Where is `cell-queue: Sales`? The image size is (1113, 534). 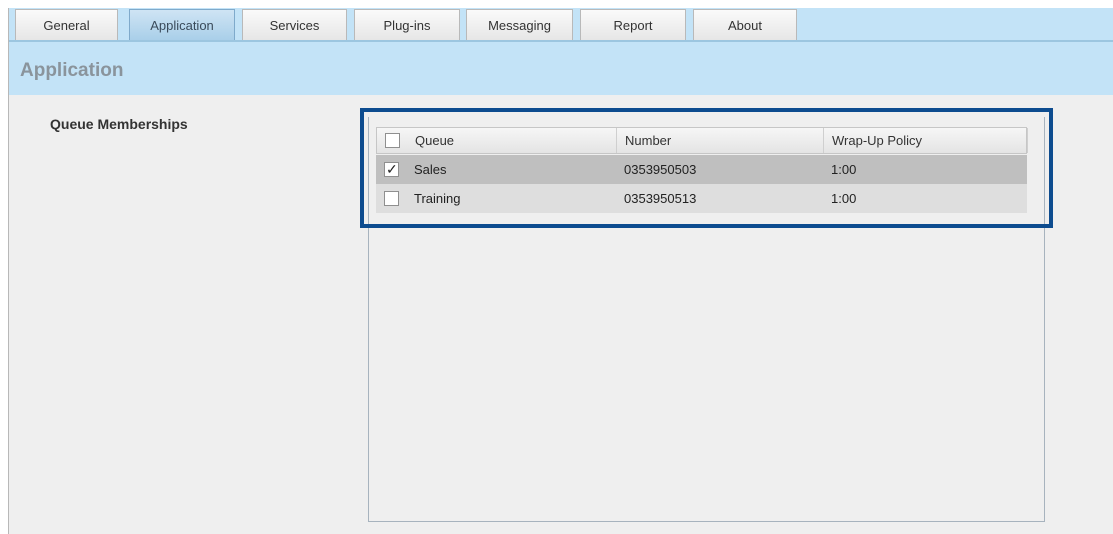 cell-queue: Sales is located at coordinates (430, 169).